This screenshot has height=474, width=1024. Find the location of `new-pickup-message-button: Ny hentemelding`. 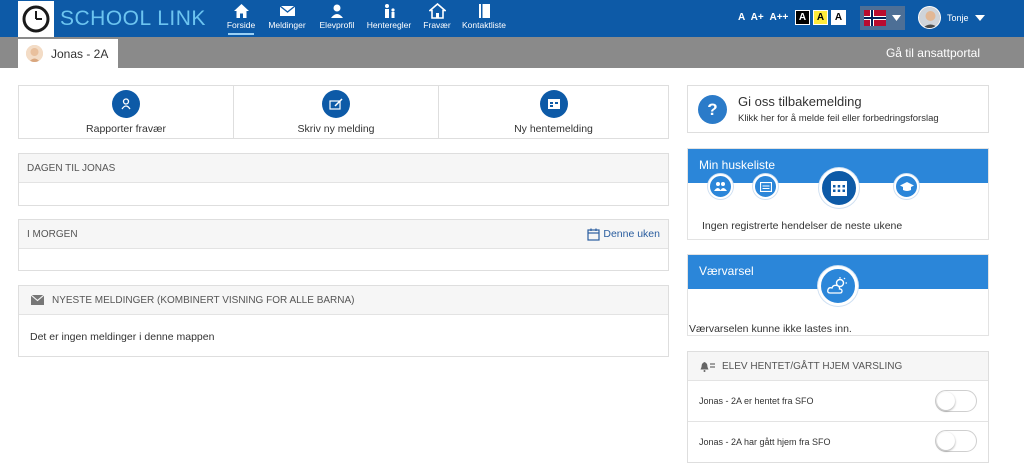

new-pickup-message-button: Ny hentemelding is located at coordinates (553, 112).